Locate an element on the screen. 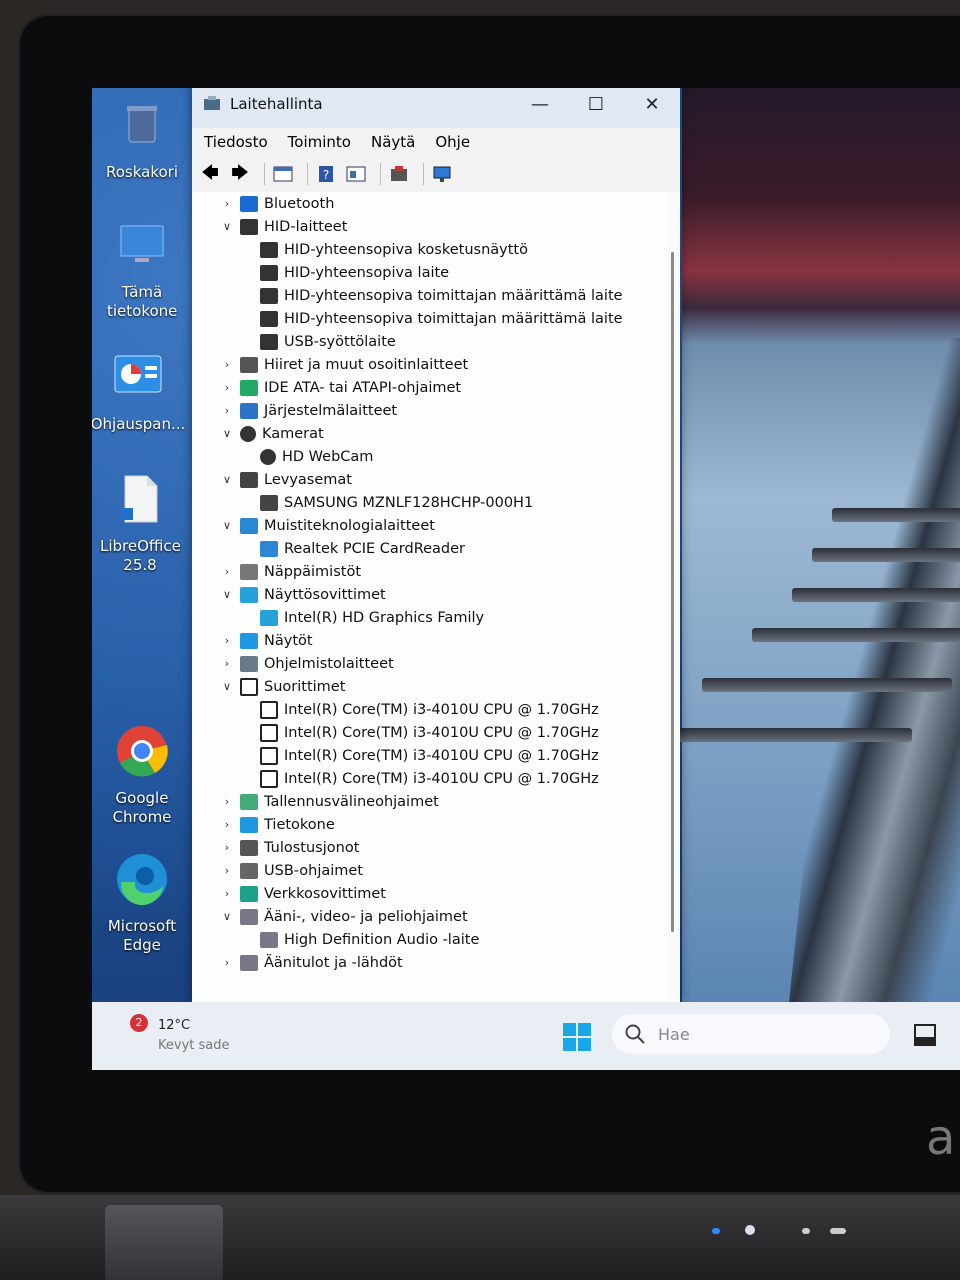  menu-action: Toiminto is located at coordinates (319, 142).